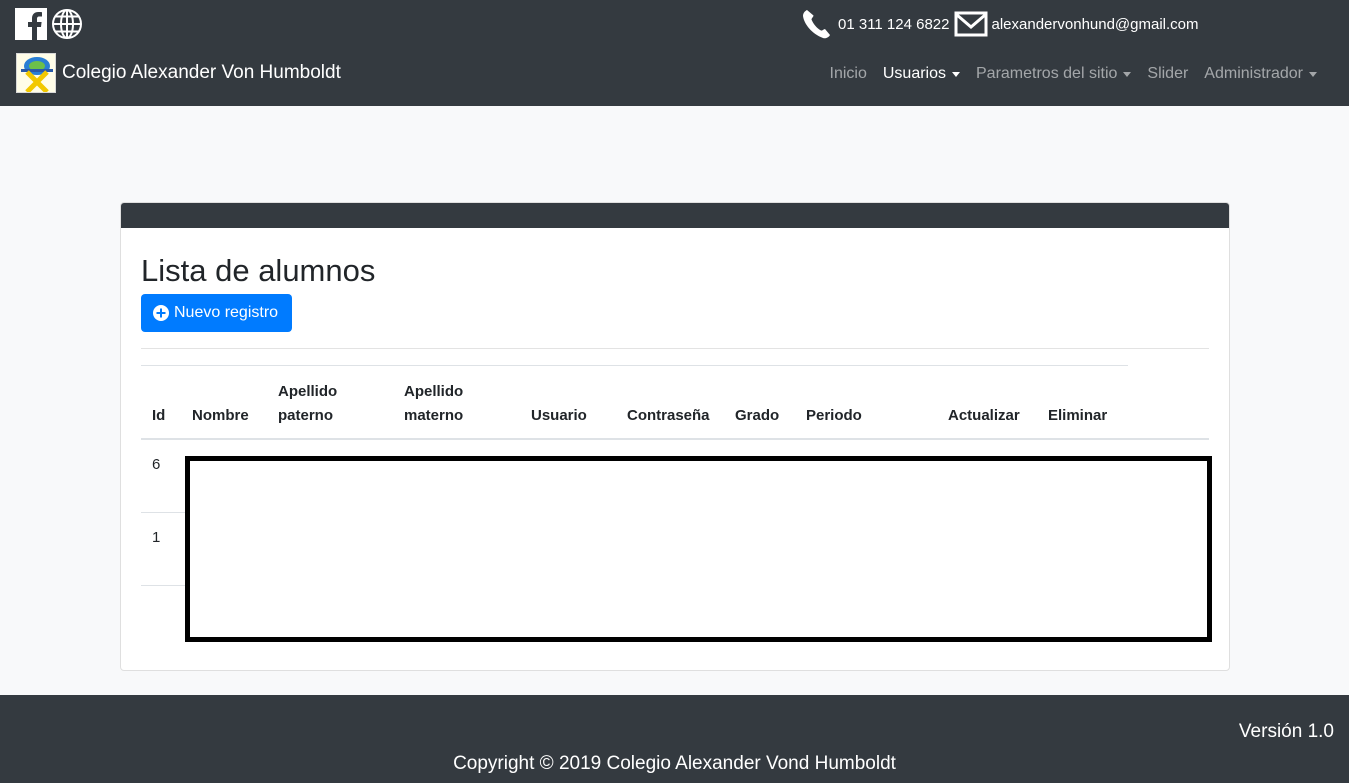 This screenshot has width=1349, height=783. I want to click on page-title: Lista de alumnos, so click(258, 270).